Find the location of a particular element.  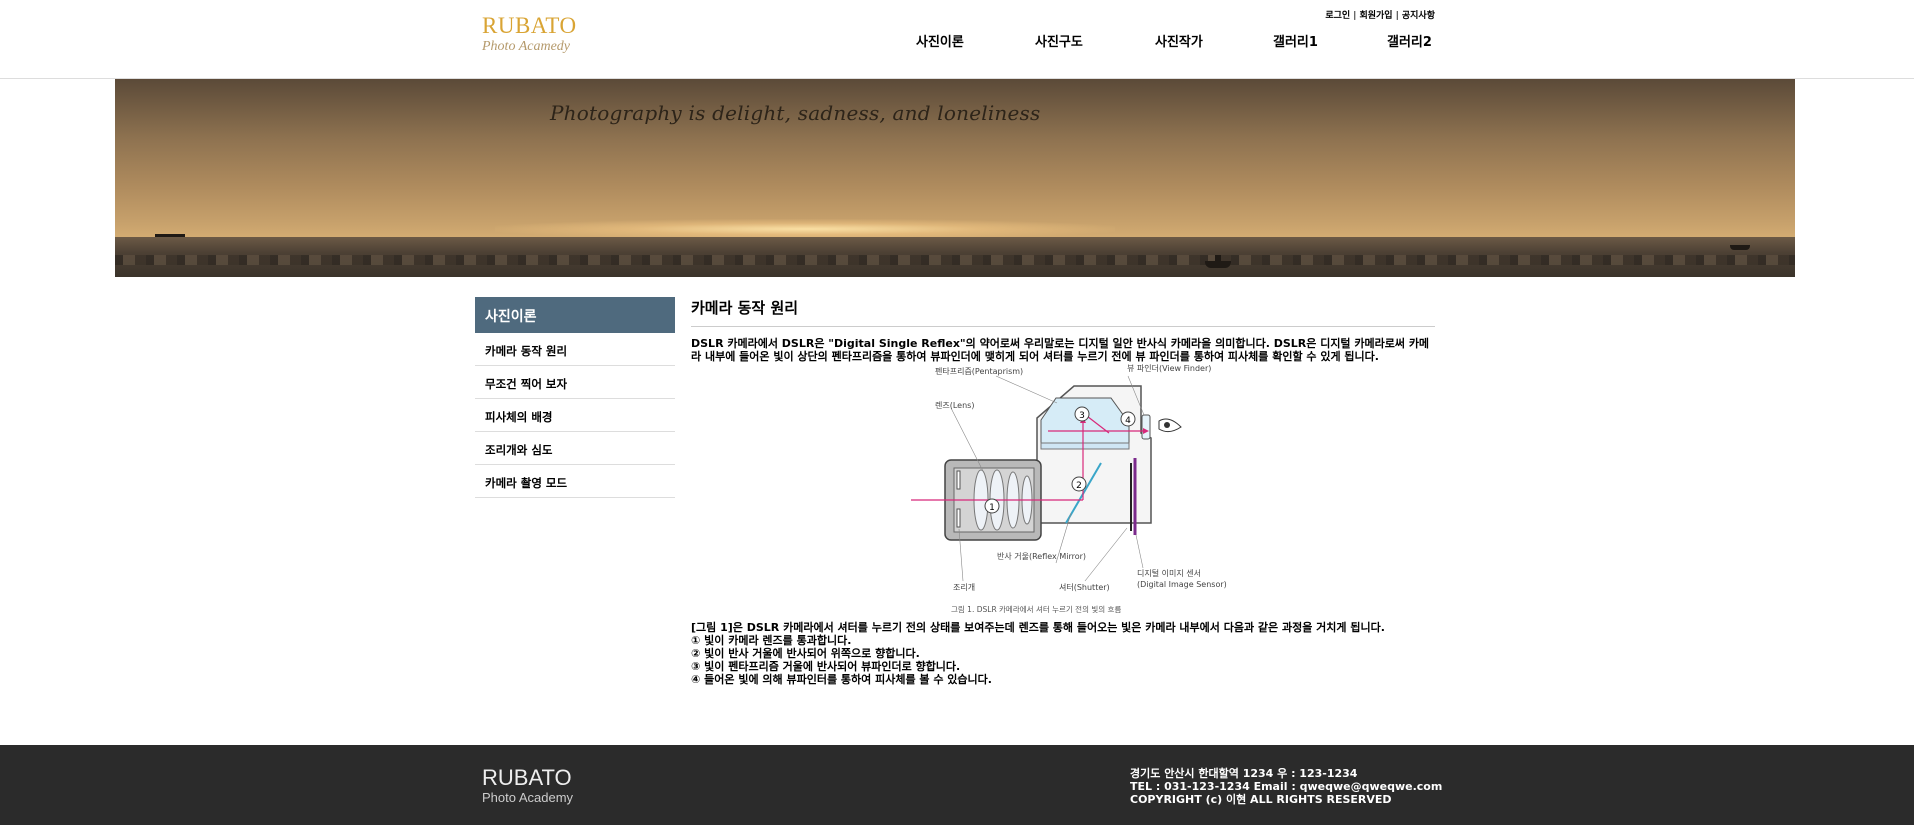

marker-2: 2 is located at coordinates (1079, 484).